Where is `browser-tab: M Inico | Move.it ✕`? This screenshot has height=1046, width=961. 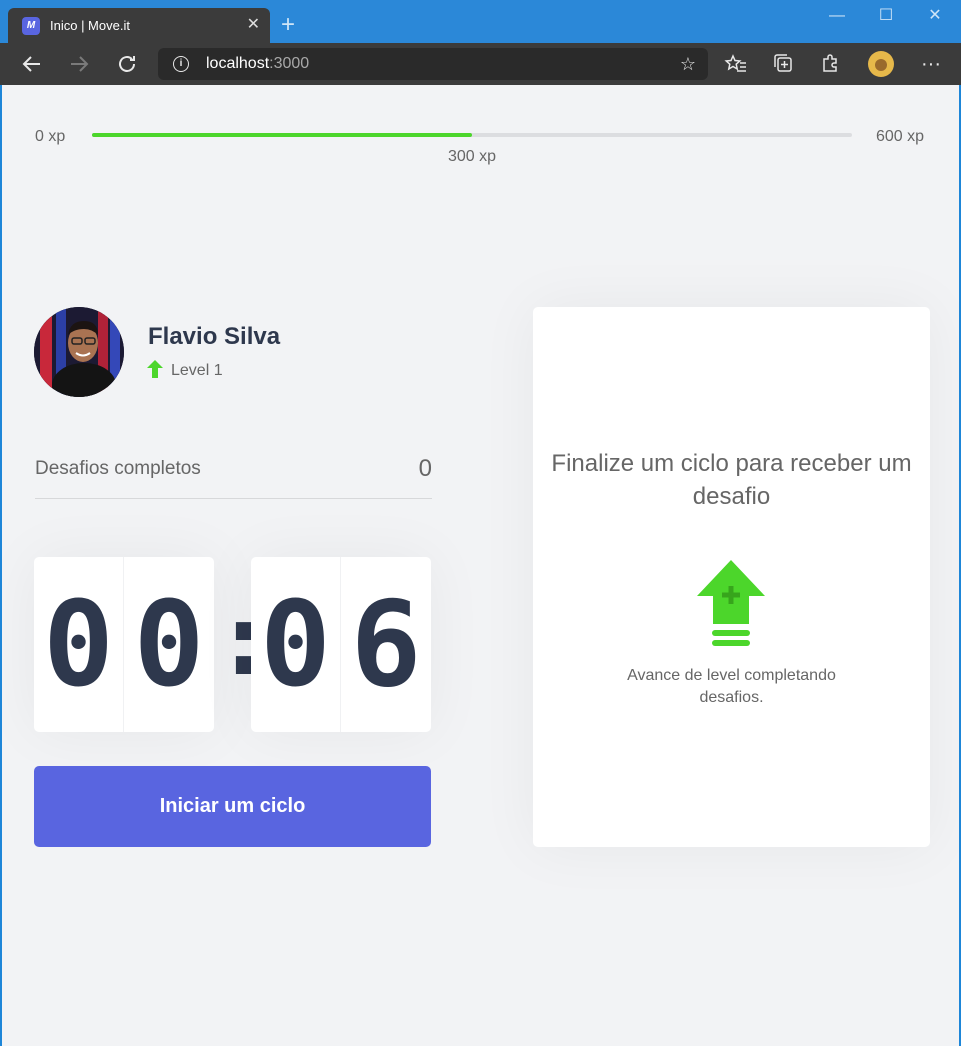 browser-tab: M Inico | Move.it ✕ is located at coordinates (139, 25).